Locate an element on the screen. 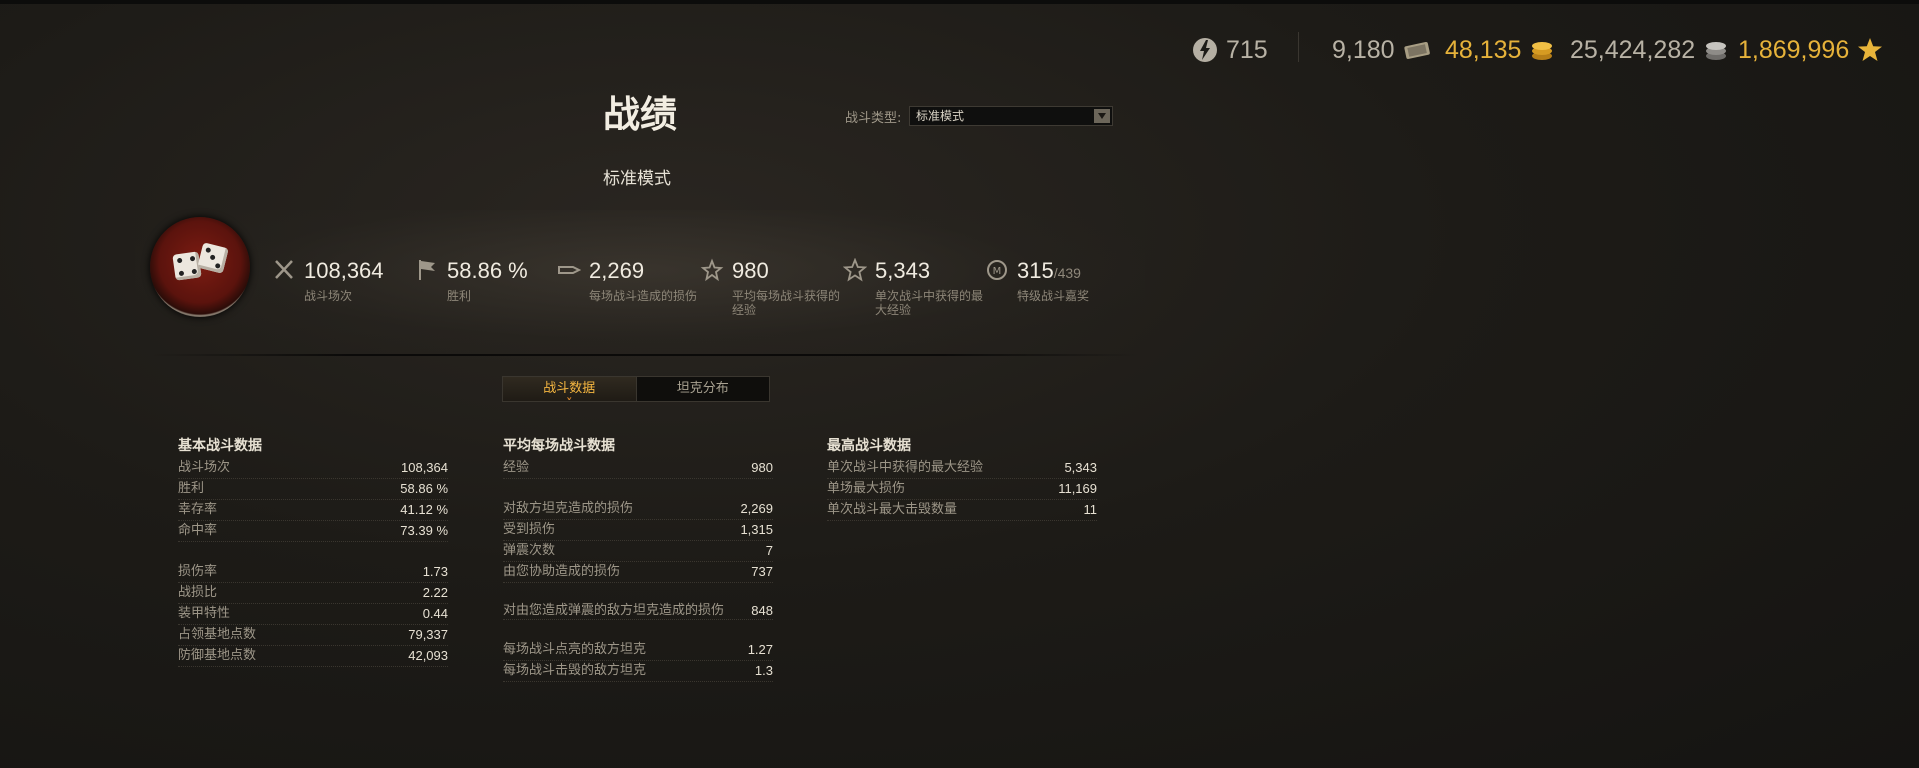  table-row: 单场最大损伤 11,169 is located at coordinates (962, 489).